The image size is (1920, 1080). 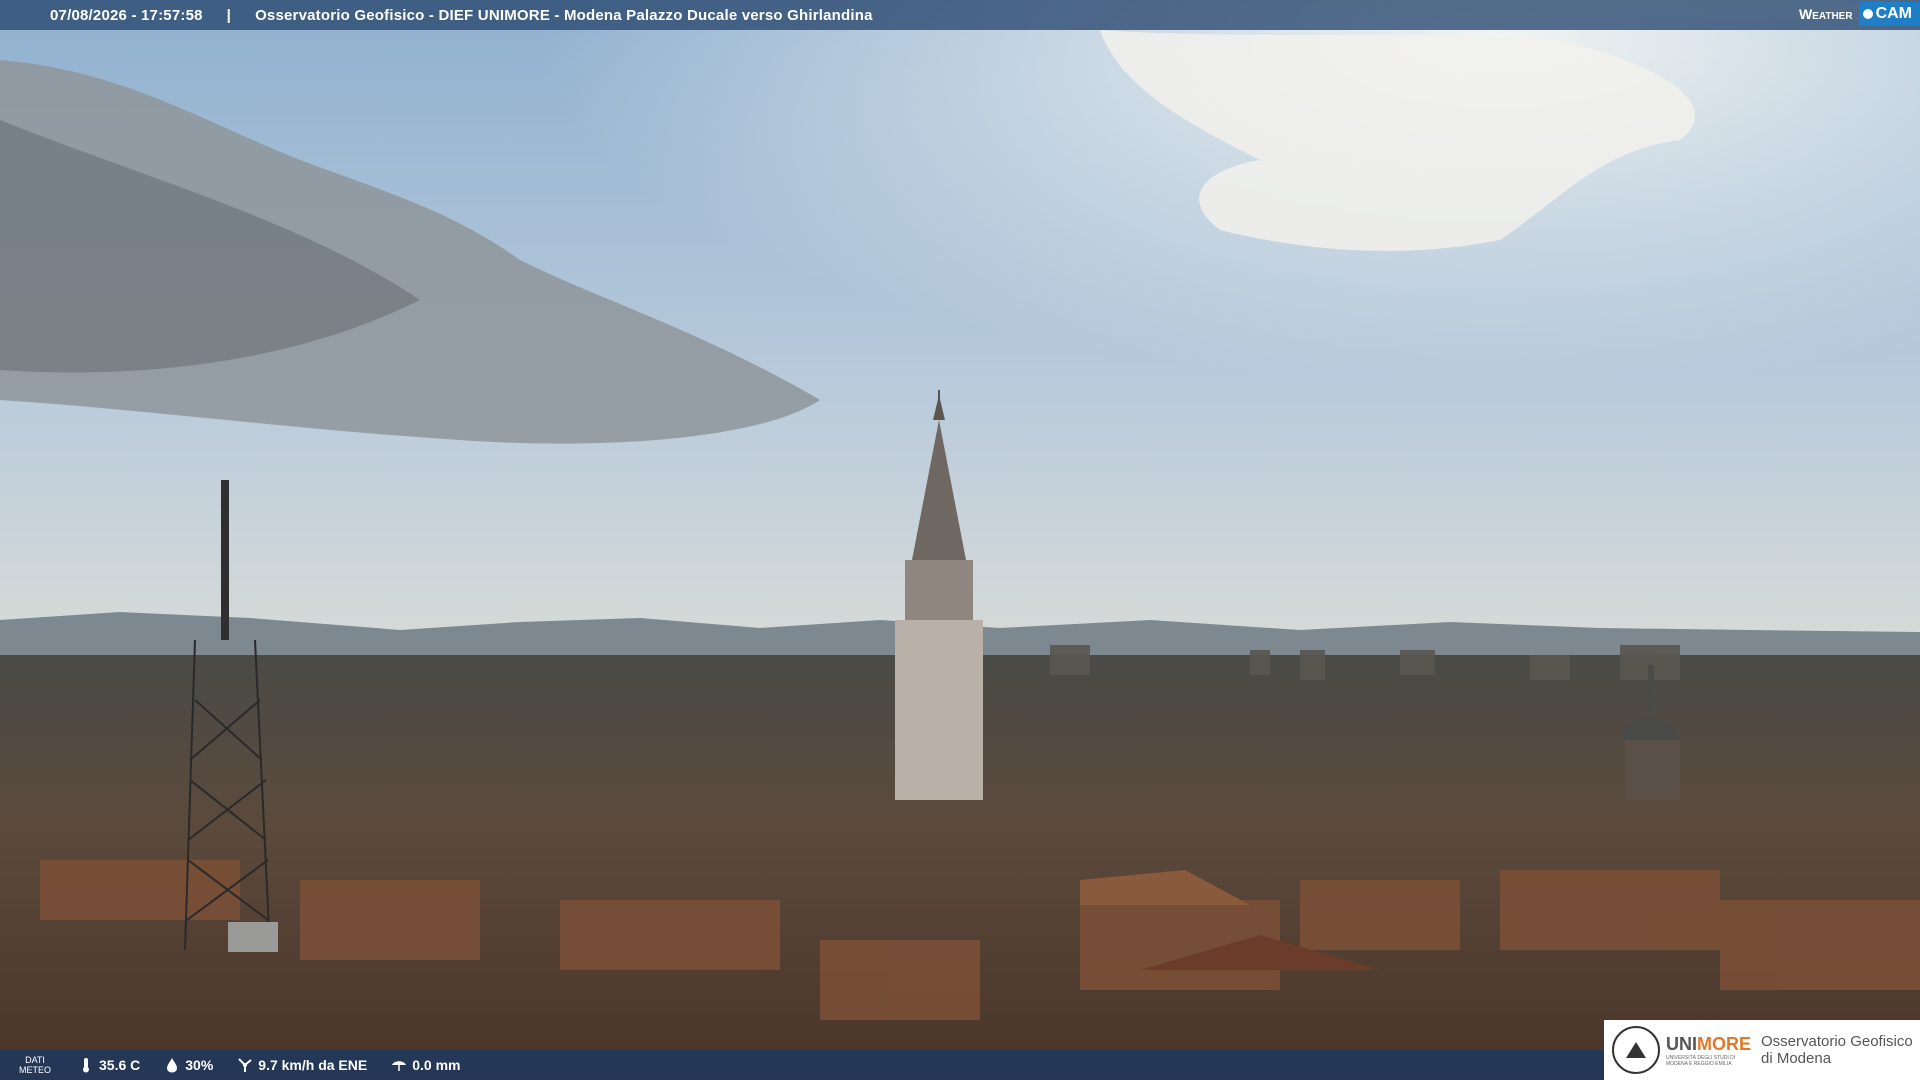 What do you see at coordinates (1825, 14) in the screenshot?
I see `weathercam-logo-text: Weather` at bounding box center [1825, 14].